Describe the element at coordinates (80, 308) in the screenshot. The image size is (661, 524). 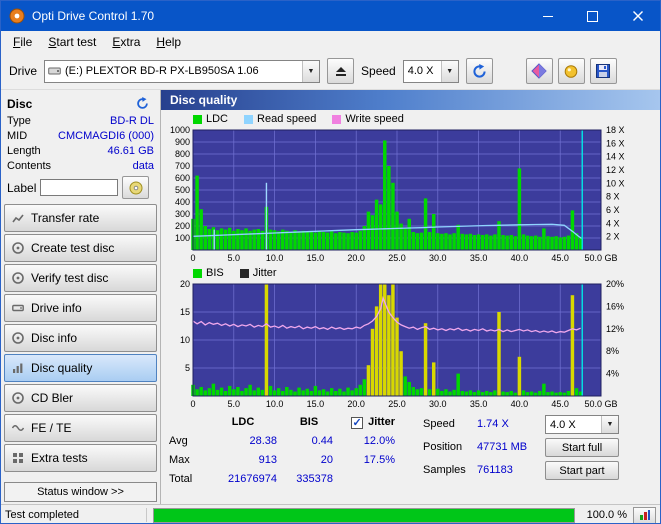
I see `sidebar-button-drive-info: Drive info` at that location.